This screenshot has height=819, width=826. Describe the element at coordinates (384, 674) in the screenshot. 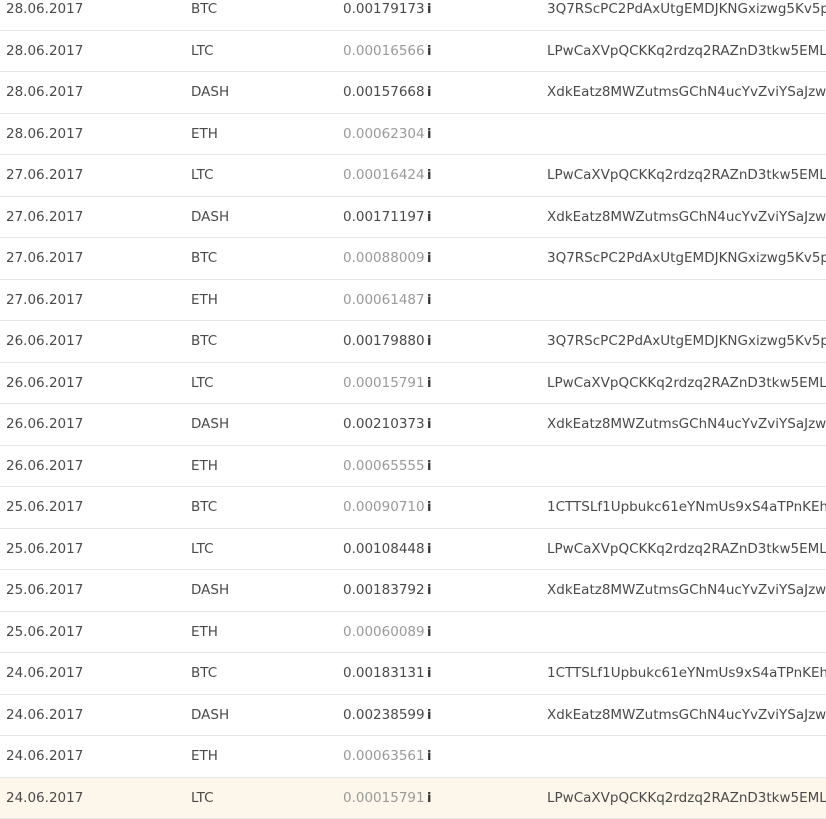

I see `payout-amount: 0.00183131` at that location.